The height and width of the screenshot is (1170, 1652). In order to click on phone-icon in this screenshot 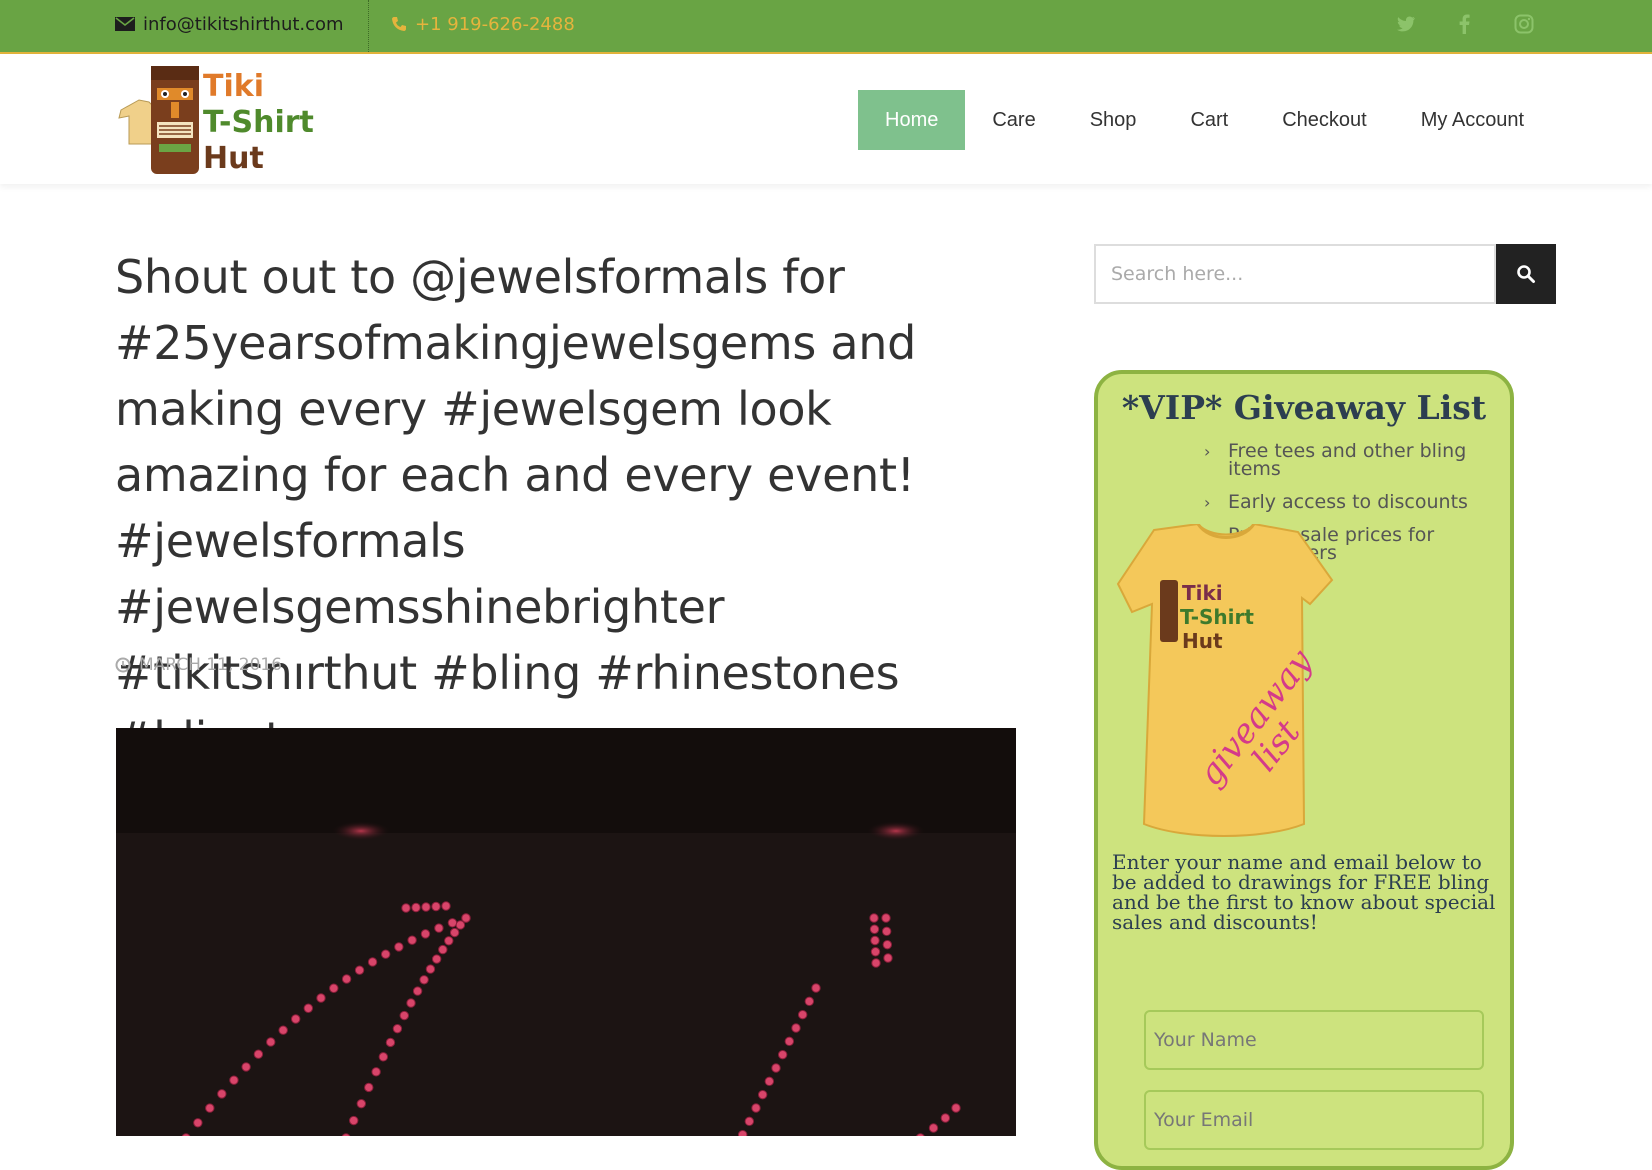, I will do `click(399, 24)`.